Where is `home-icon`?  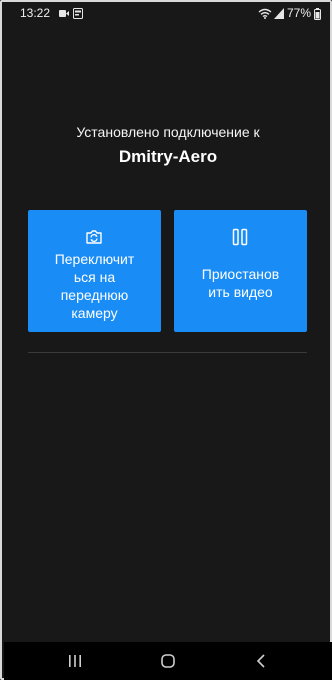
home-icon is located at coordinates (168, 661).